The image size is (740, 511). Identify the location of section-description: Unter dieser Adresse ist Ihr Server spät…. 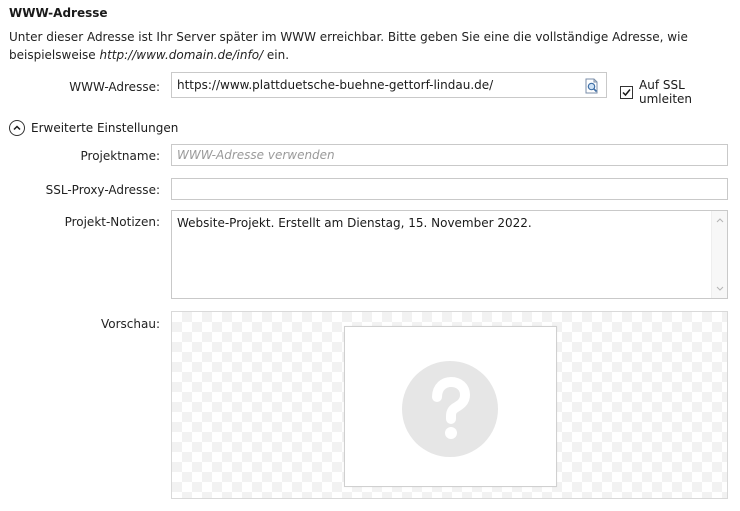
(369, 46).